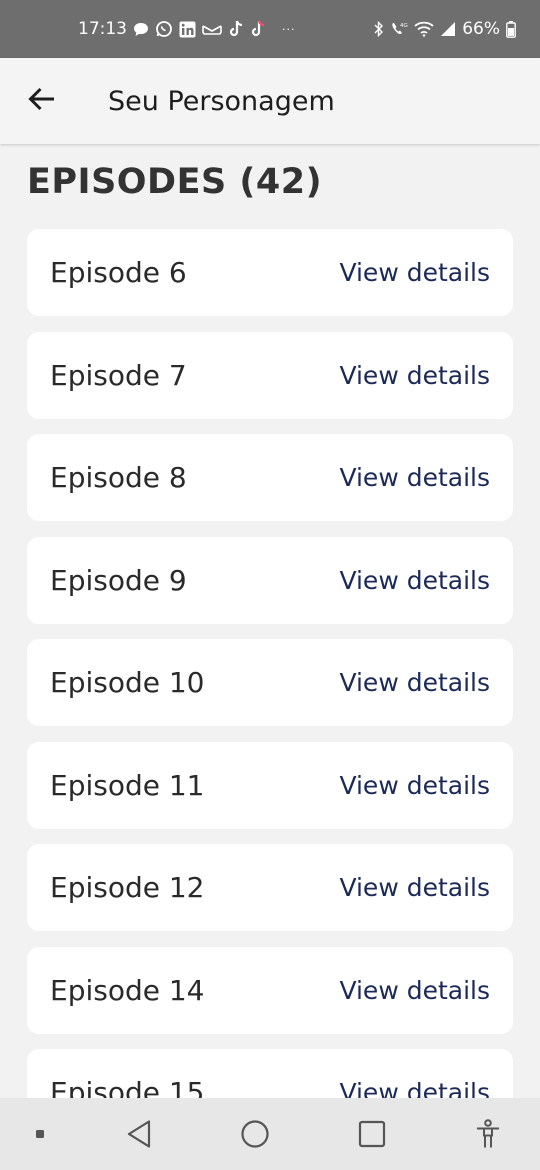  What do you see at coordinates (448, 29) in the screenshot?
I see `signal-icon` at bounding box center [448, 29].